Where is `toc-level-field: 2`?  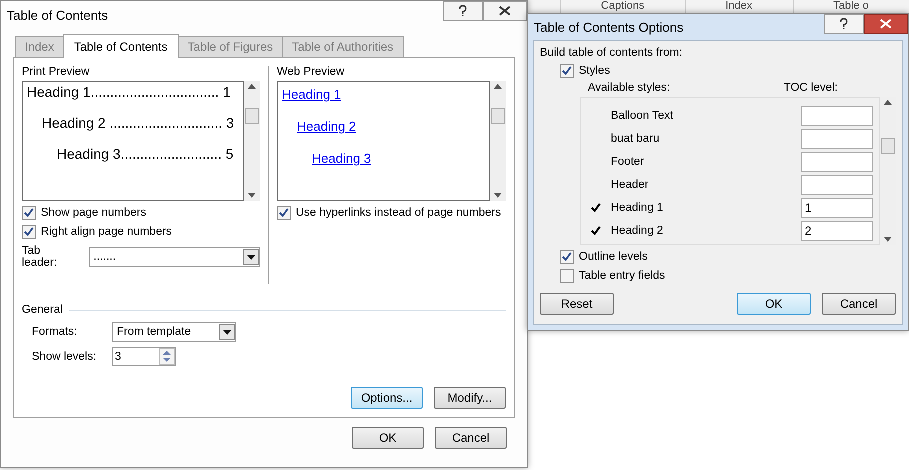 toc-level-field: 2 is located at coordinates (837, 230).